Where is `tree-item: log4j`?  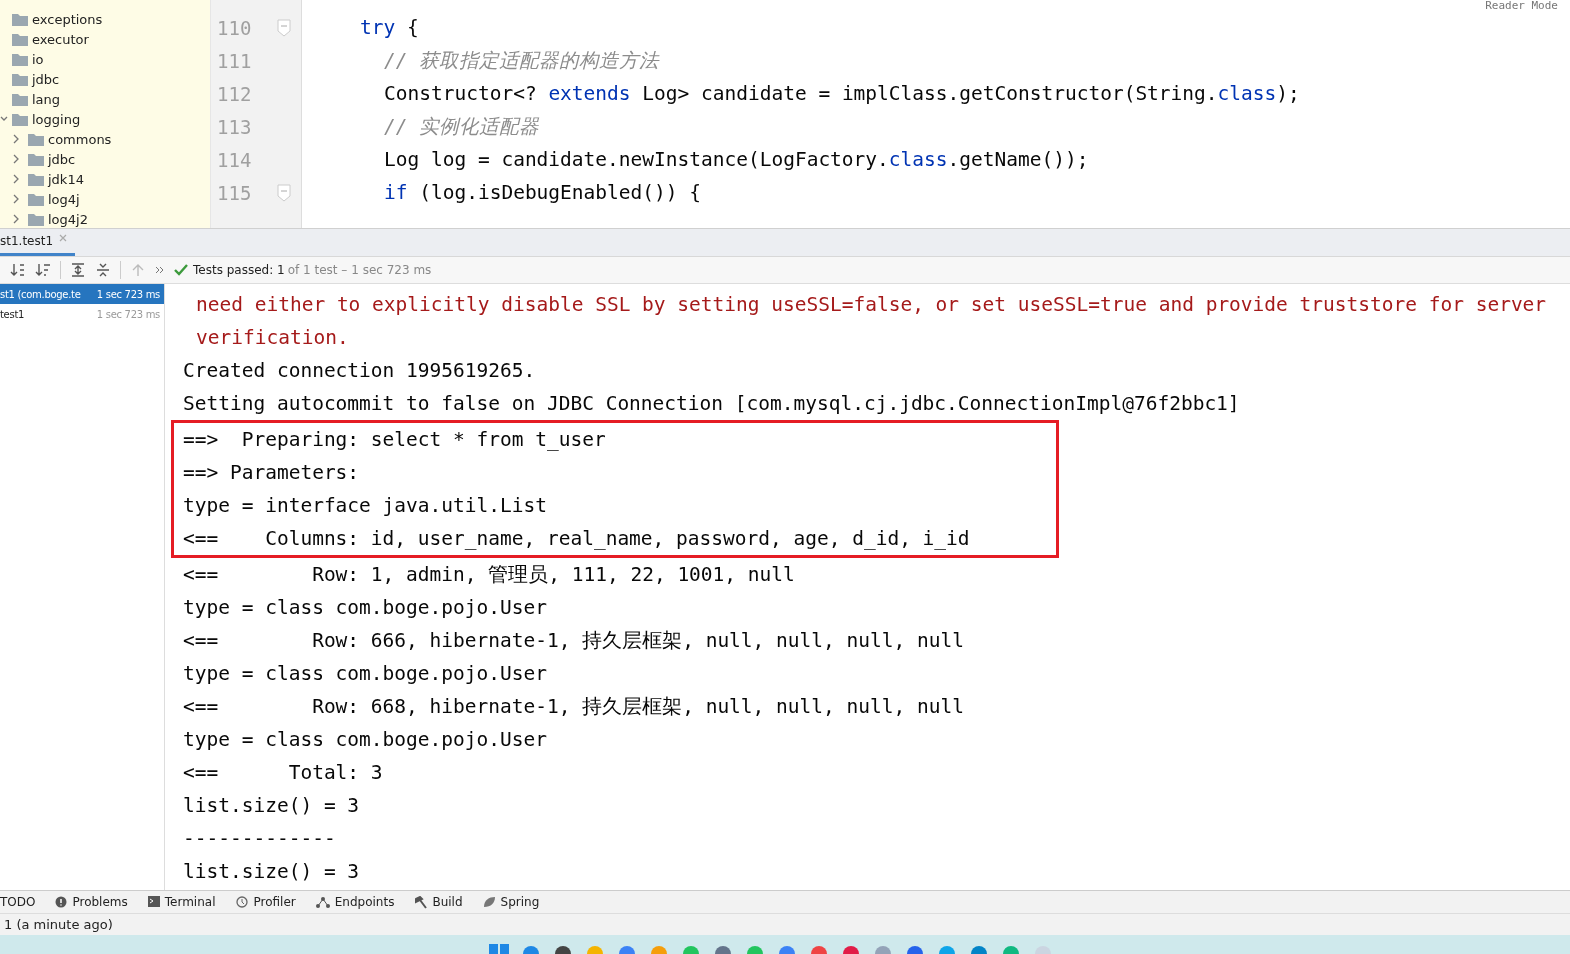
tree-item: log4j is located at coordinates (64, 199).